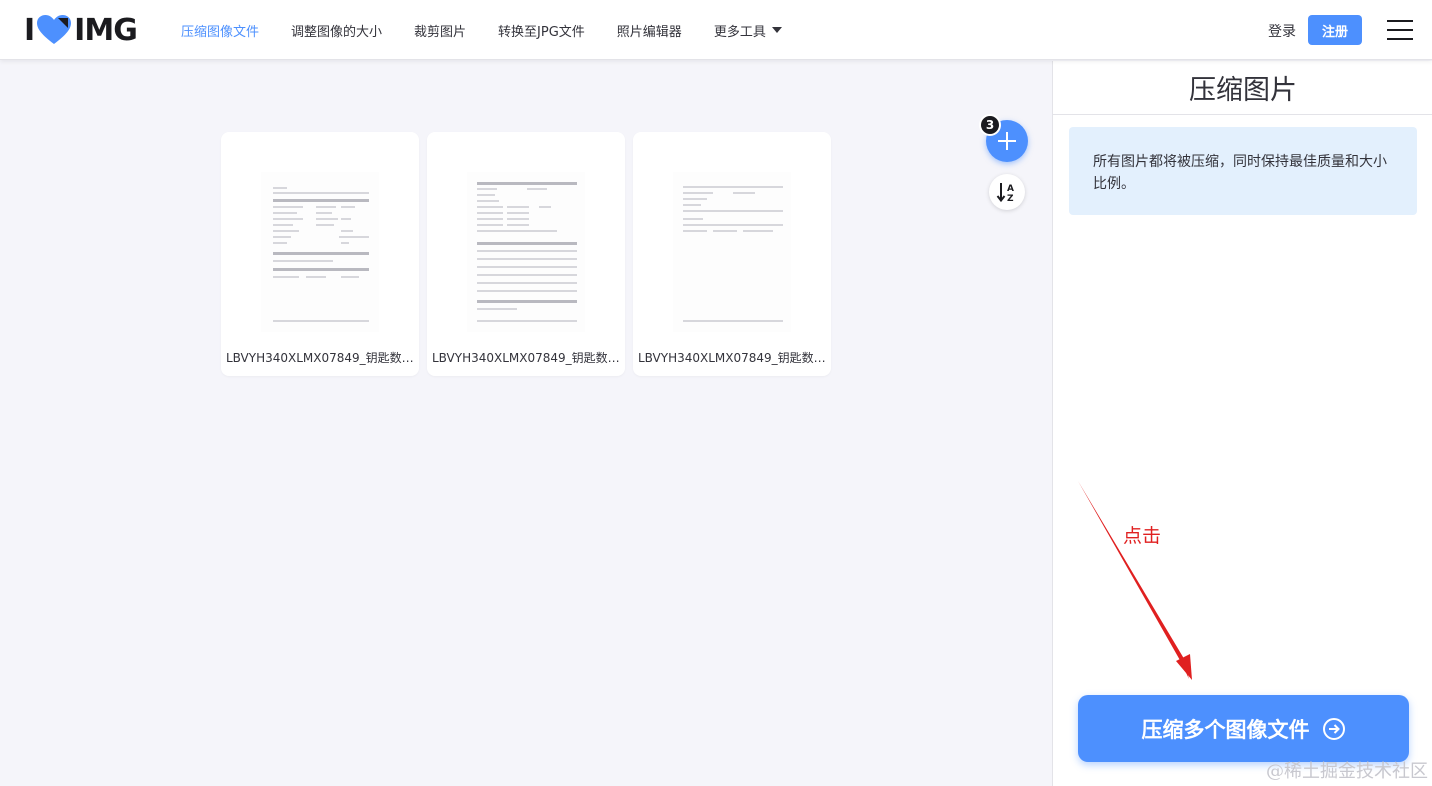  Describe the element at coordinates (541, 30) in the screenshot. I see `nav-convert-jpg: 转换至JPG文件` at that location.